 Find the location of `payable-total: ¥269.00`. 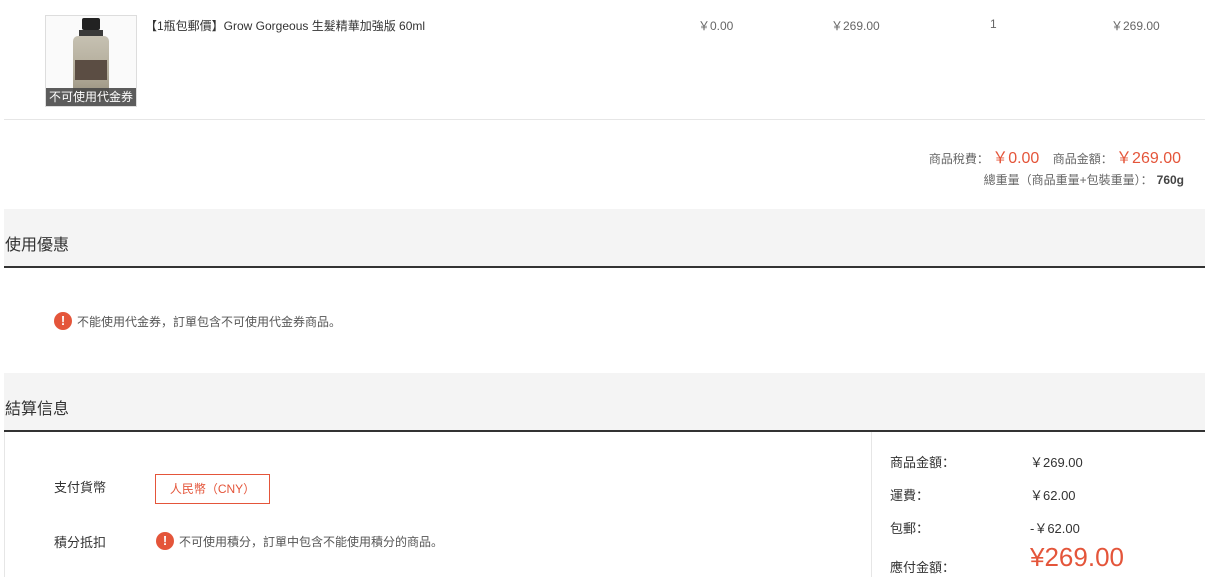

payable-total: ¥269.00 is located at coordinates (1077, 557).